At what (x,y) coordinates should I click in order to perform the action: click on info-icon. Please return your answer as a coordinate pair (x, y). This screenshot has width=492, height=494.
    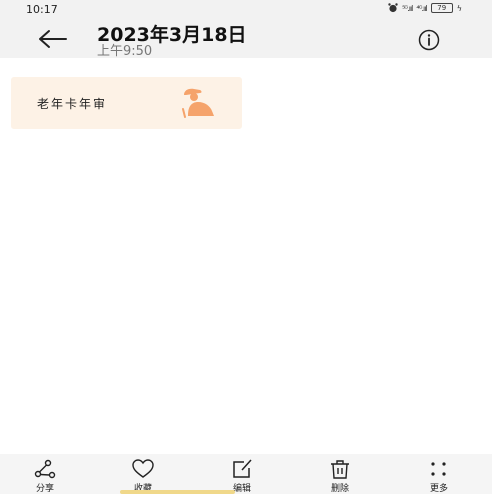
    Looking at the image, I should click on (429, 40).